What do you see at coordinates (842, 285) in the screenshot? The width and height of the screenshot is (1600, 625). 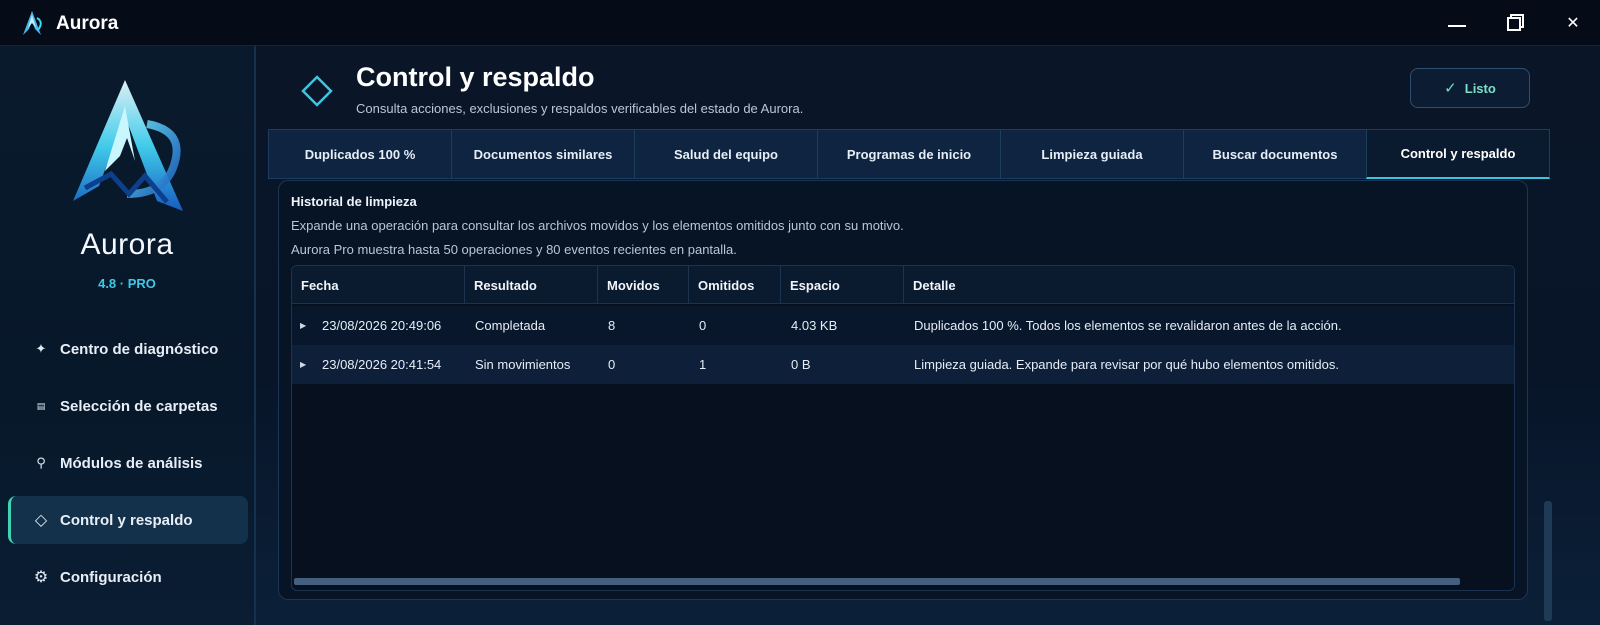 I see `column-header-espacio: Espacio` at bounding box center [842, 285].